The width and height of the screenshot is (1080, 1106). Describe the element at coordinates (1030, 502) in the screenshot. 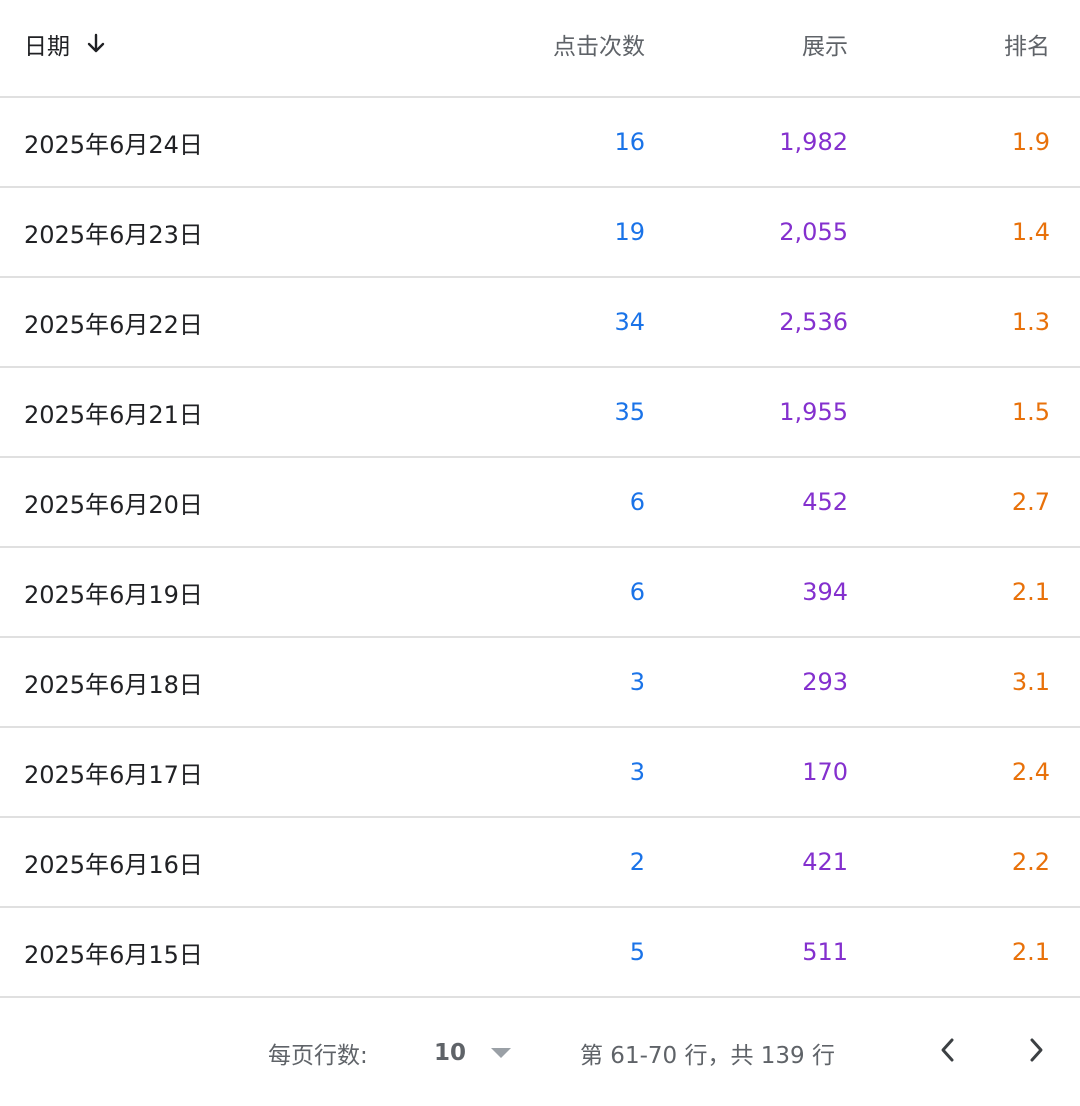

I see `cell-position: 2.7` at that location.